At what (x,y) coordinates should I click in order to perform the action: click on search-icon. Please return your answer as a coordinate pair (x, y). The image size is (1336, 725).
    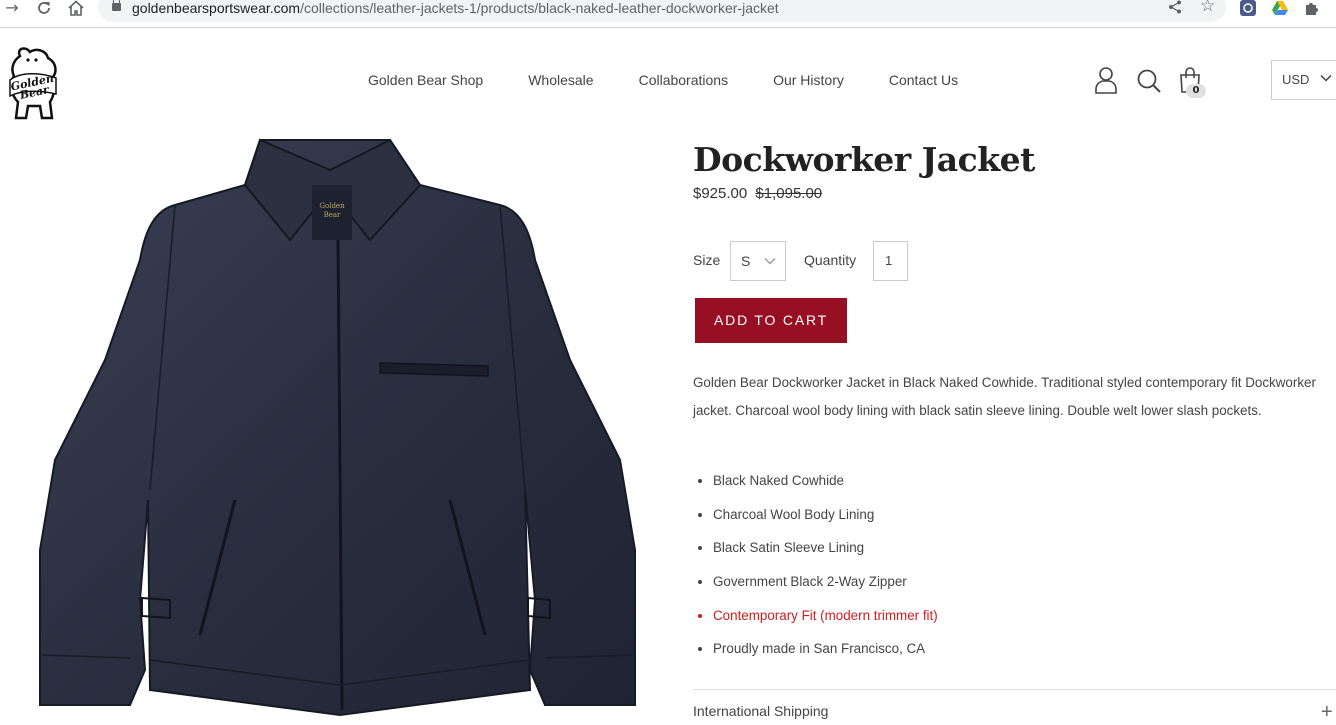
    Looking at the image, I should click on (1149, 80).